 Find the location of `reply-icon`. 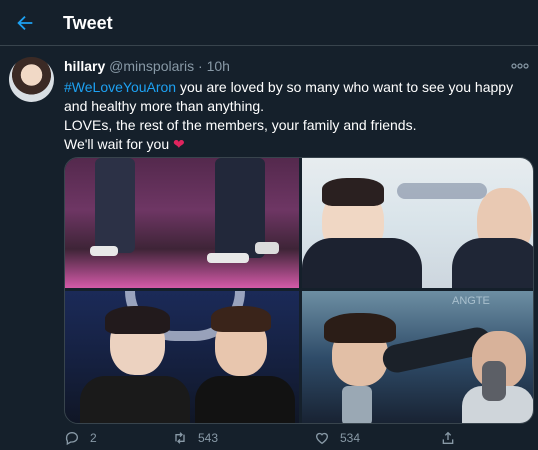

reply-icon is located at coordinates (71, 439).